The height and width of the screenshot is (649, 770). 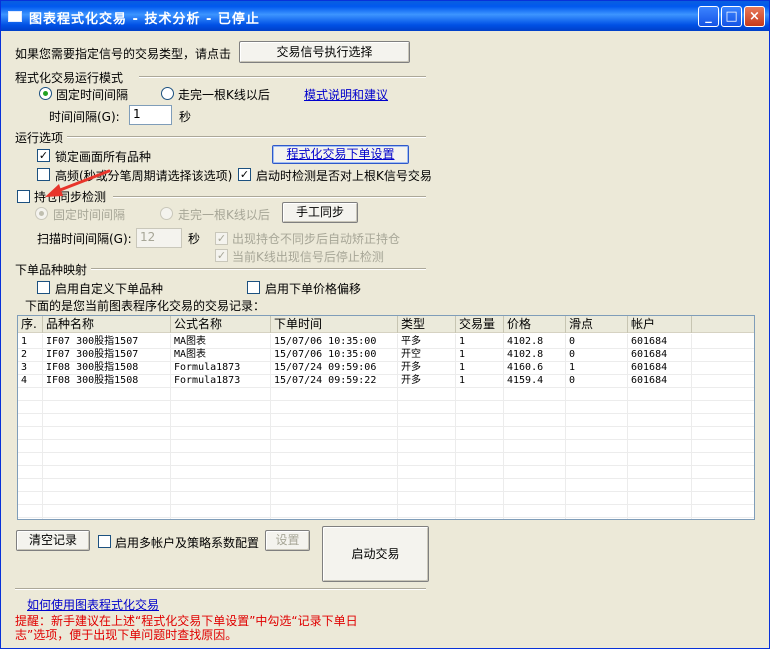 I want to click on mapping-heading: 下单品种映射, so click(x=51, y=270).